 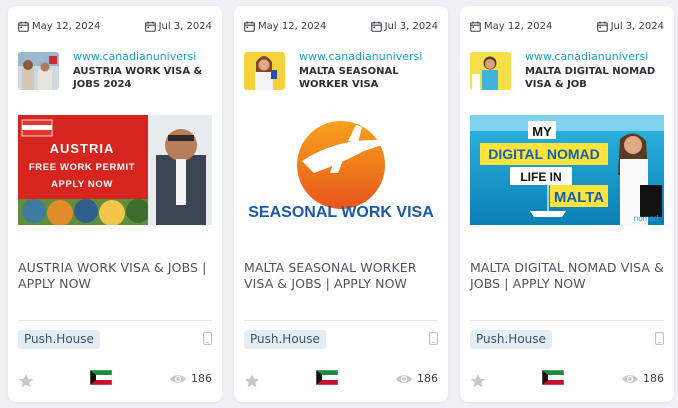 I want to click on ad-banner-image: MY DIGITAL NOMAD LIFE IN MALTA nomad, so click(x=567, y=170).